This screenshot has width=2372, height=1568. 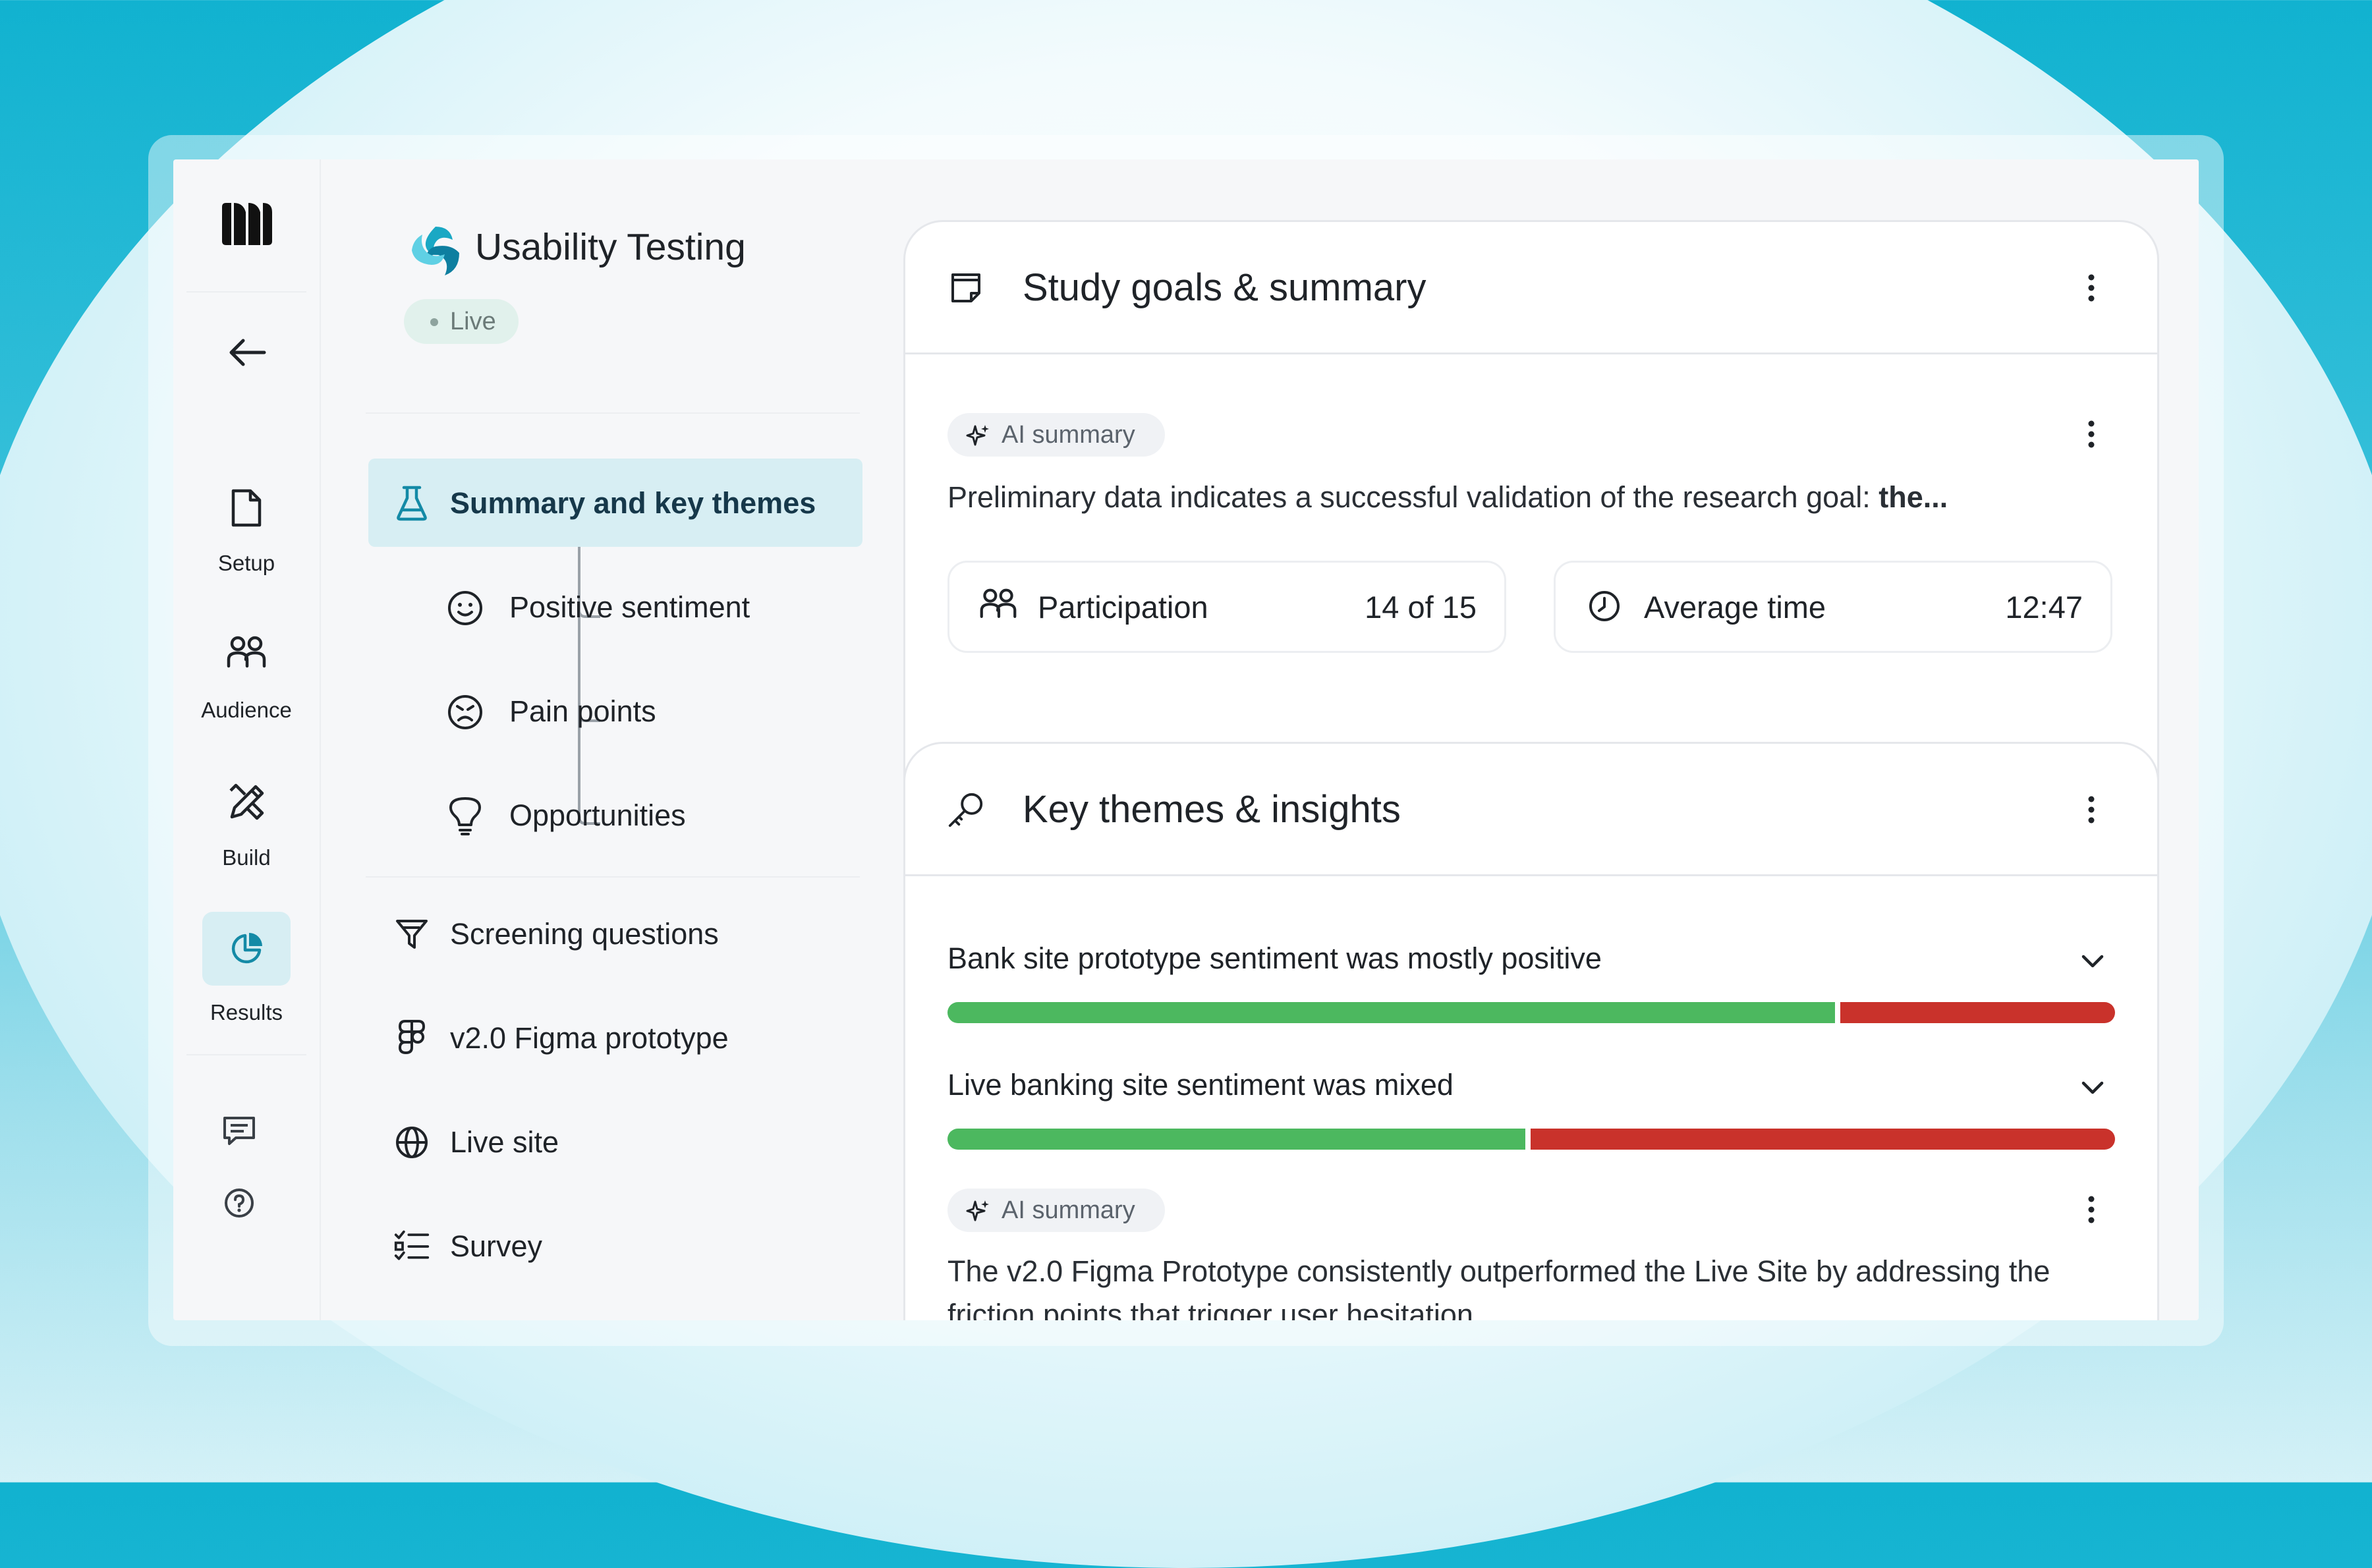 What do you see at coordinates (246, 949) in the screenshot?
I see `pie-chart-icon` at bounding box center [246, 949].